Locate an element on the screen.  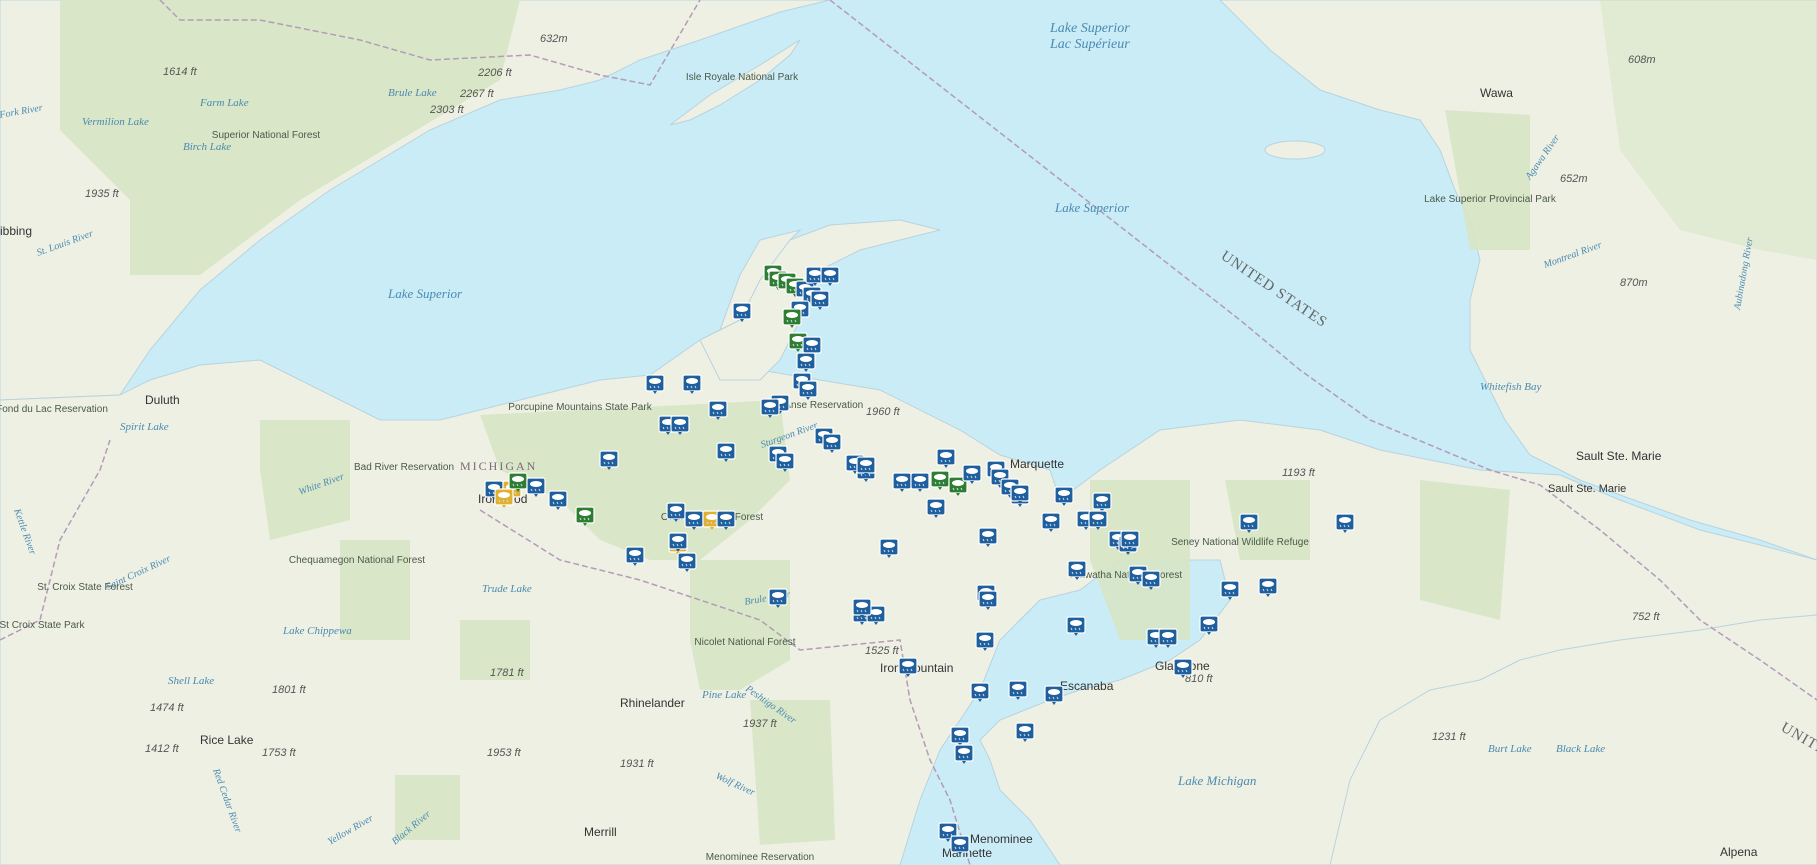
elevation-label: 1474 ft is located at coordinates (167, 708).